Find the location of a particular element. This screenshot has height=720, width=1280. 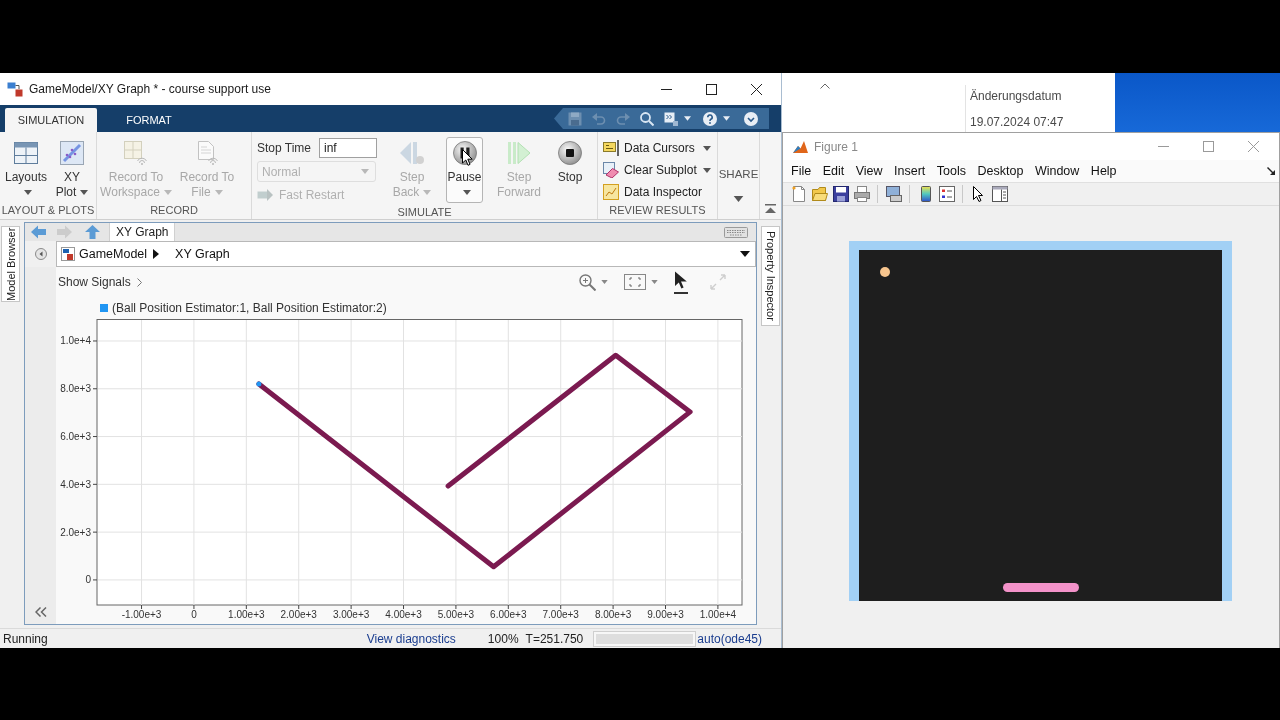

history-icon is located at coordinates (40, 254).